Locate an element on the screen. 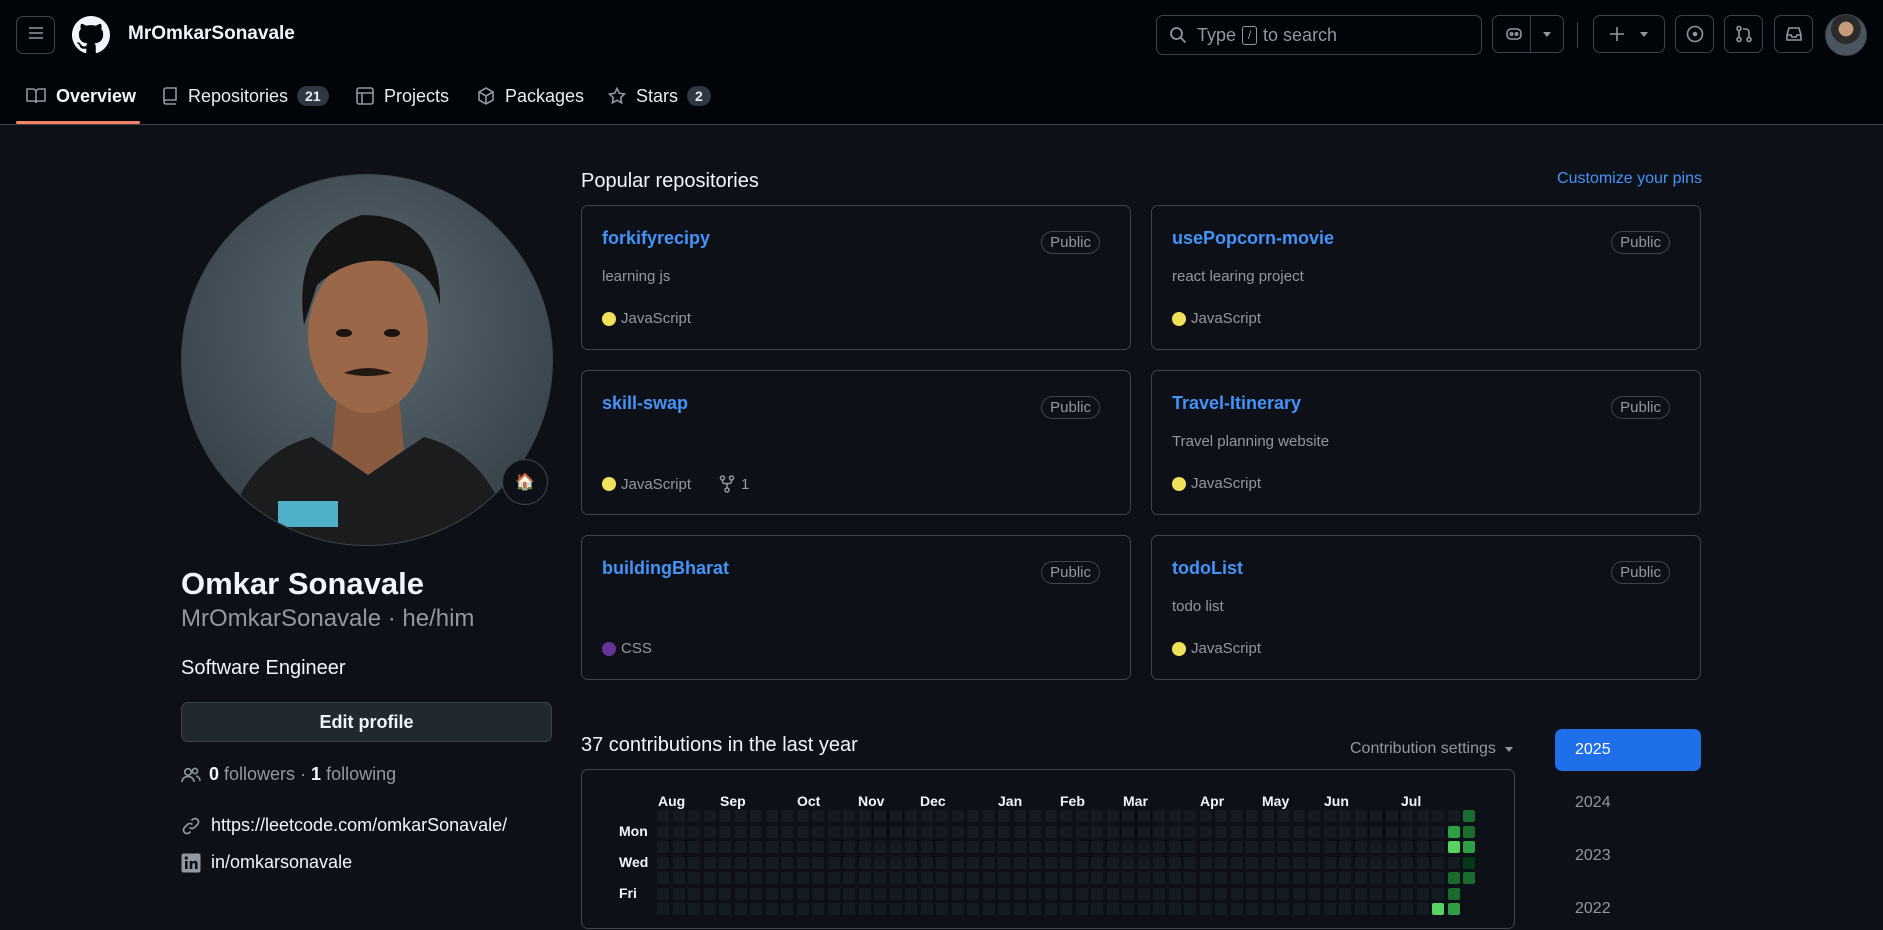 The height and width of the screenshot is (930, 1883). year-button-2024: 2024 is located at coordinates (1628, 803).